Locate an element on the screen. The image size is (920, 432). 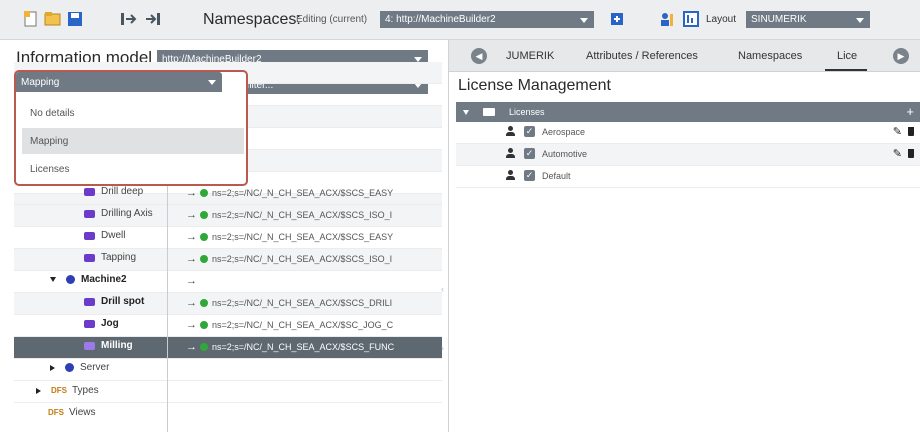
folder-icon: DFS is located at coordinates (56, 412).